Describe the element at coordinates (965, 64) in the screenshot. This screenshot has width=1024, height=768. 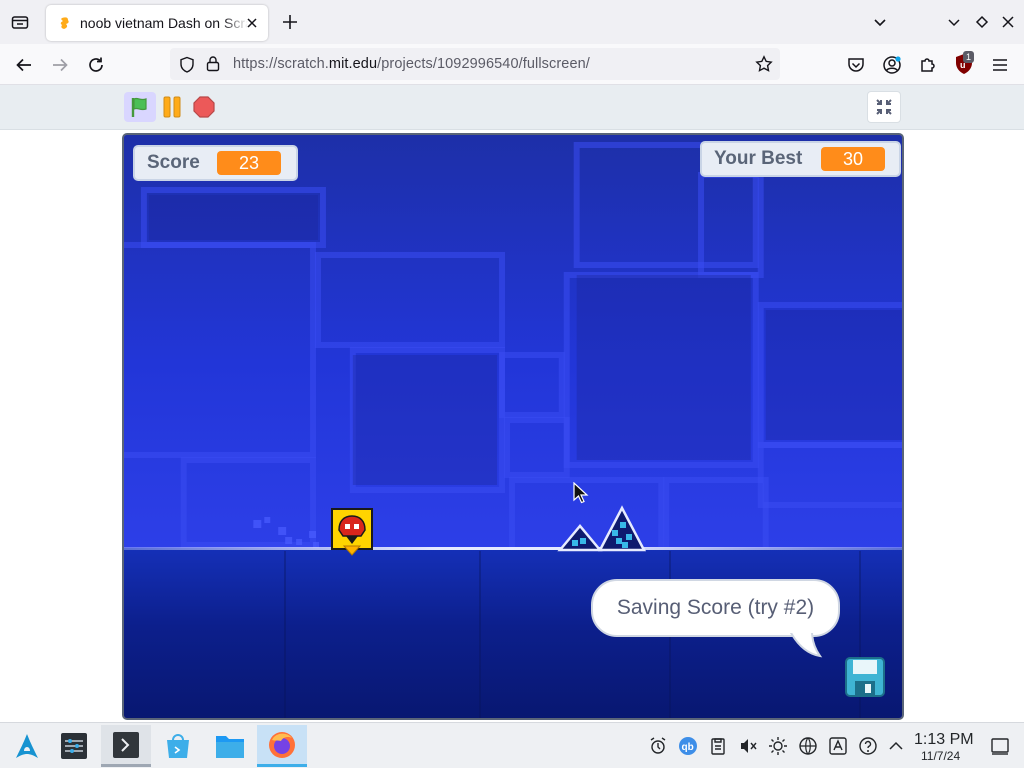
I see `ublock-extension-button: u 1` at that location.